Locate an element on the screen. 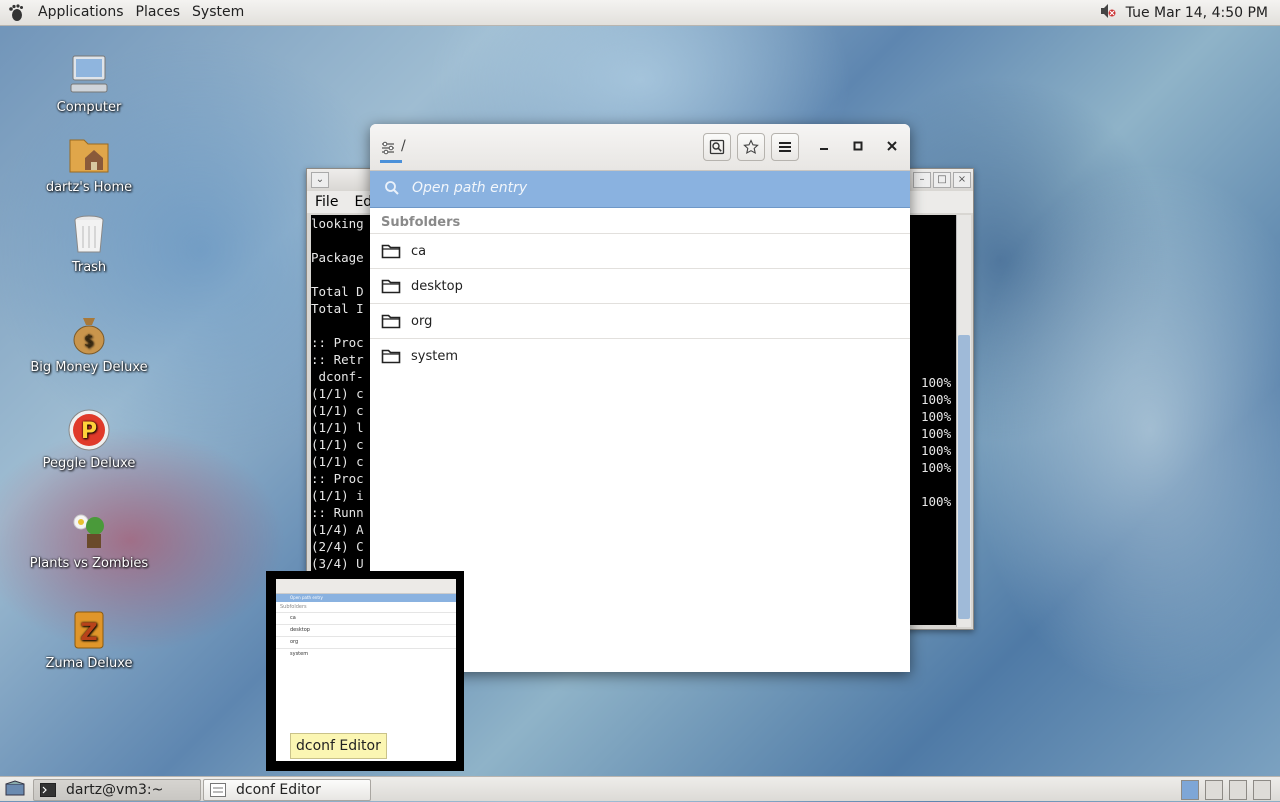 Image resolution: width=1280 pixels, height=802 pixels. preview-row: ca is located at coordinates (366, 618).